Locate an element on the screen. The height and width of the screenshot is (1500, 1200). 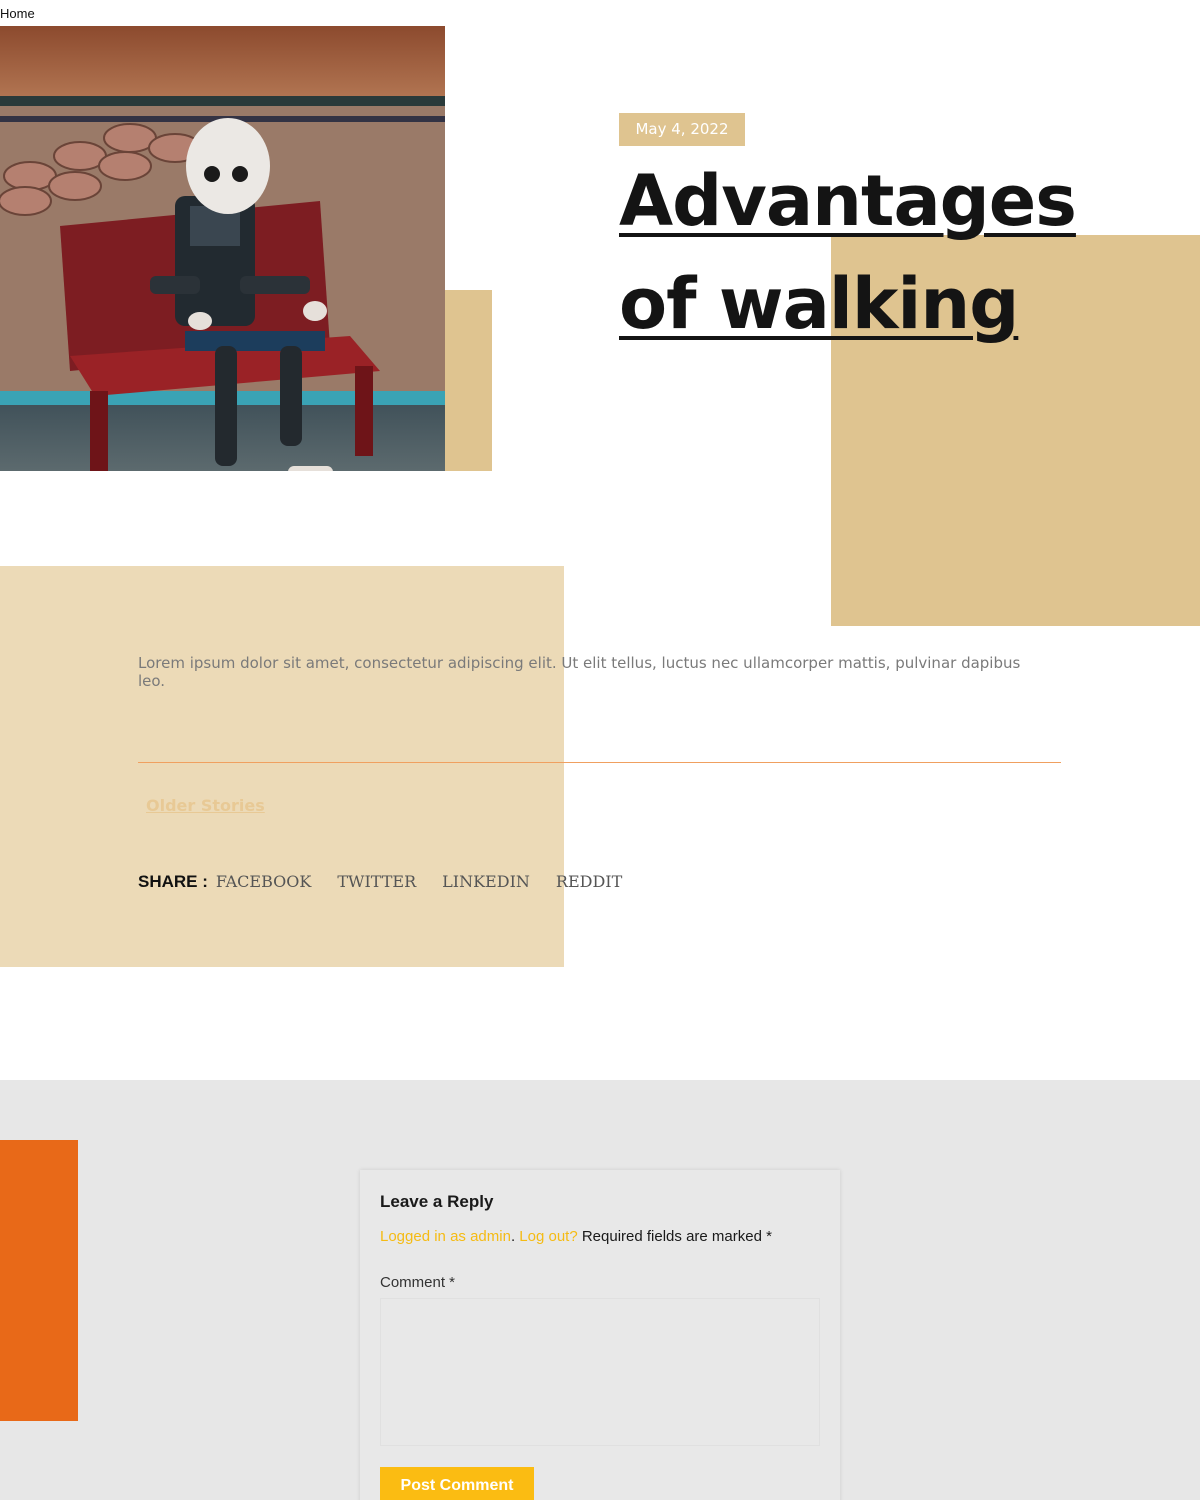
share-row: SHARE : FACEBOOK TWITTER LINKEDIN REDDIT is located at coordinates (393, 882).